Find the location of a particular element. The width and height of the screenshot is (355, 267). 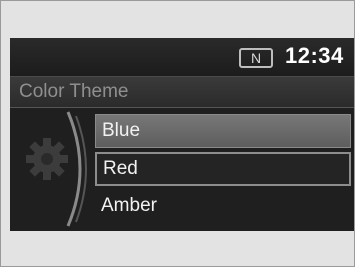

page-title: Color Theme is located at coordinates (74, 91).